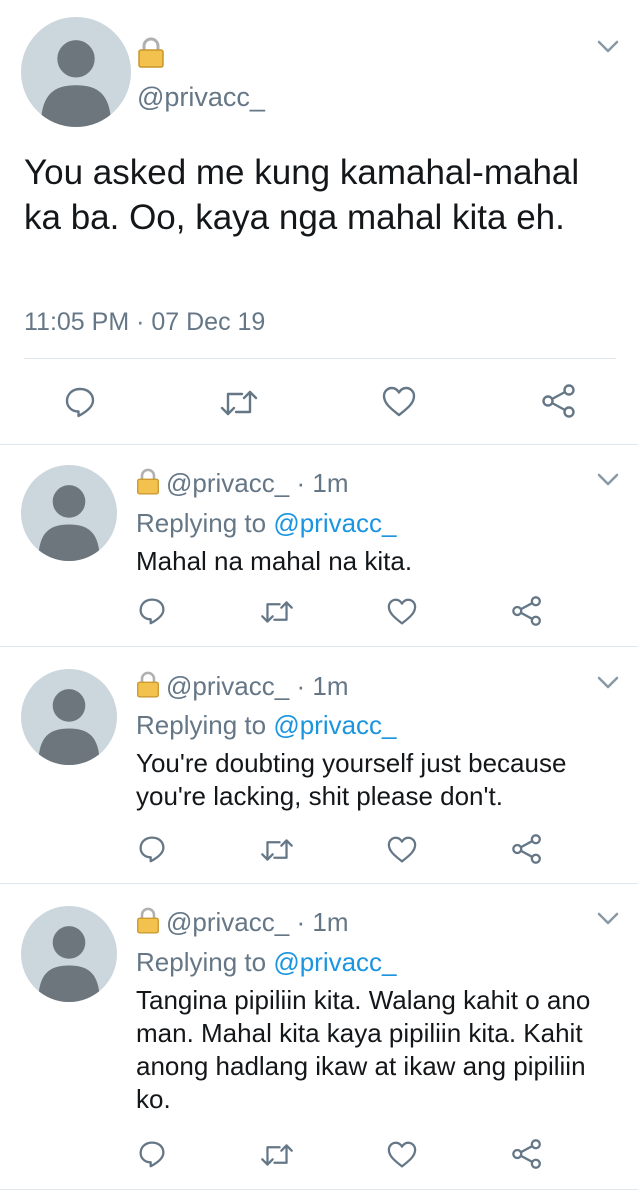  Describe the element at coordinates (201, 97) in the screenshot. I see `tweet-handle: @privacc_` at that location.